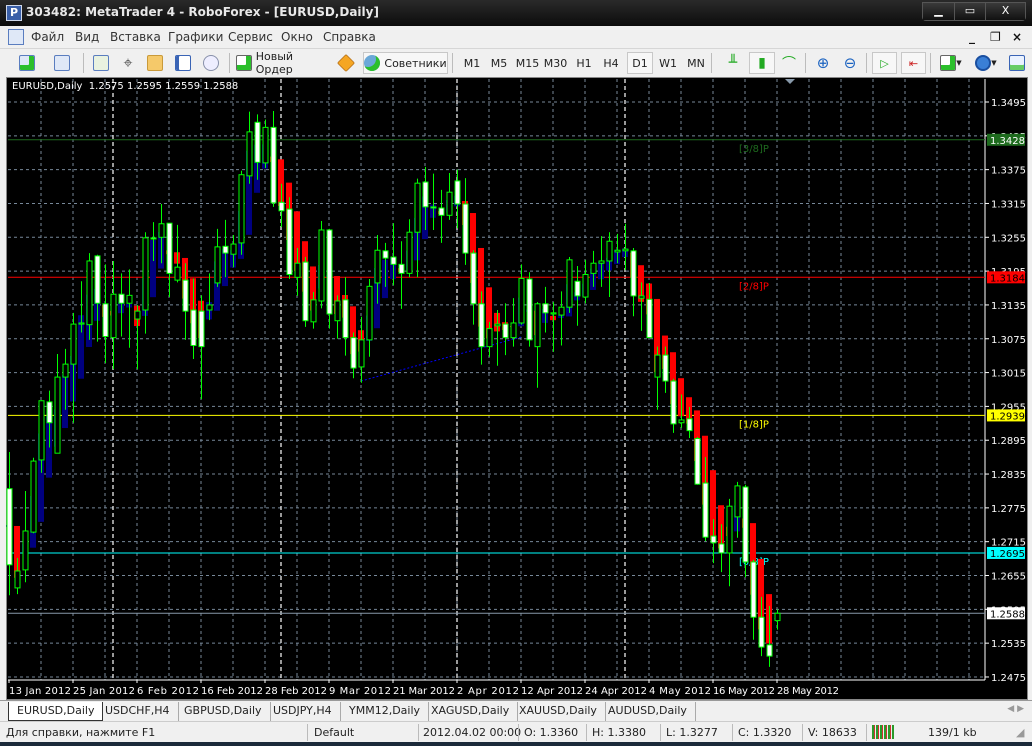  I want to click on tab-usdjpy-h4: USDJPY,H4, so click(303, 711).